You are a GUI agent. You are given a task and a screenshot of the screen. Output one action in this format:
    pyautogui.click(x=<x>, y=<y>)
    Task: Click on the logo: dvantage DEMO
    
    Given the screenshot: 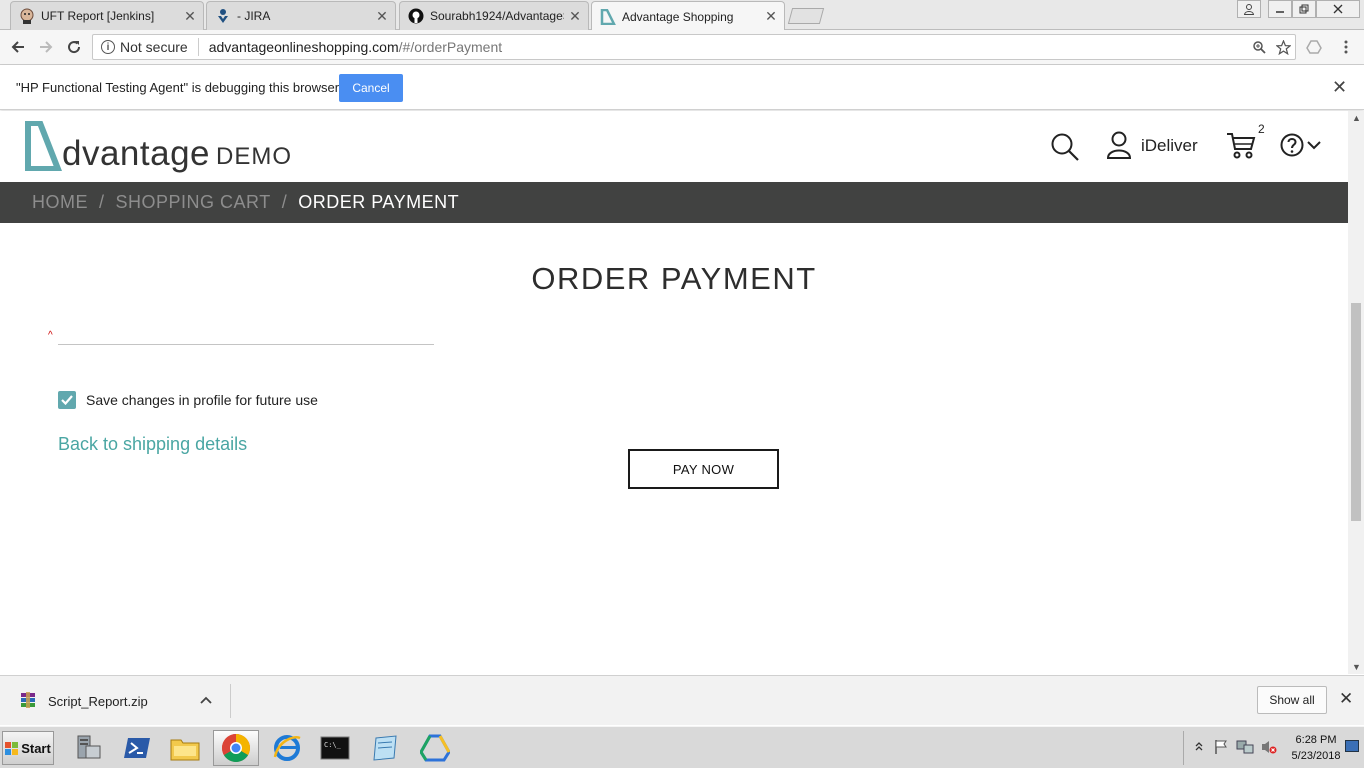 What is the action you would take?
    pyautogui.click(x=158, y=146)
    